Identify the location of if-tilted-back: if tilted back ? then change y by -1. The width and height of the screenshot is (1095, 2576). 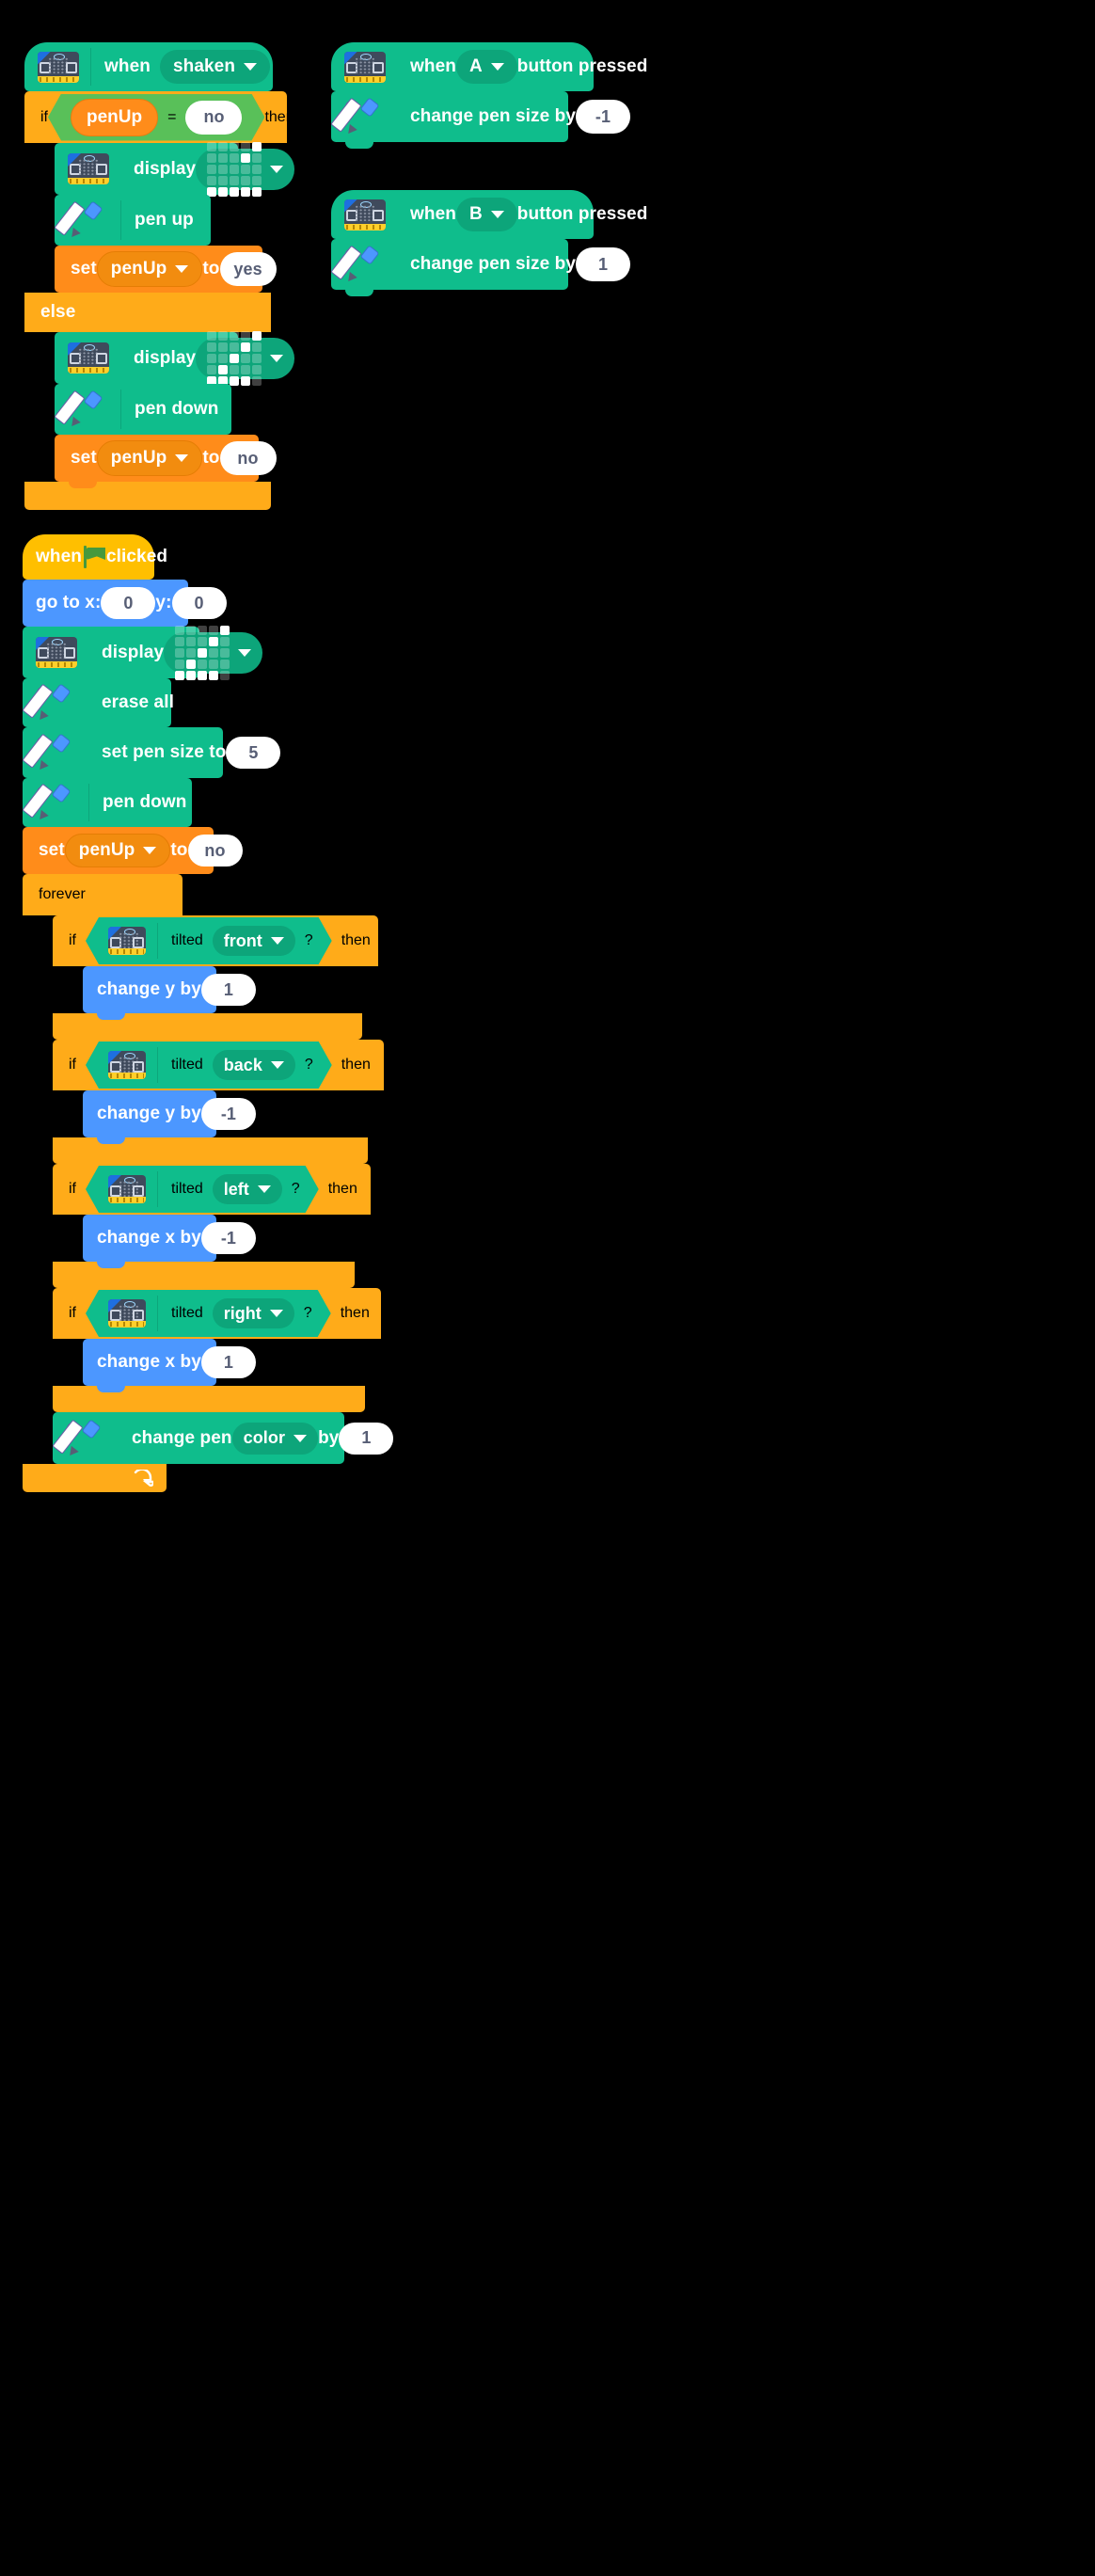
(218, 1102).